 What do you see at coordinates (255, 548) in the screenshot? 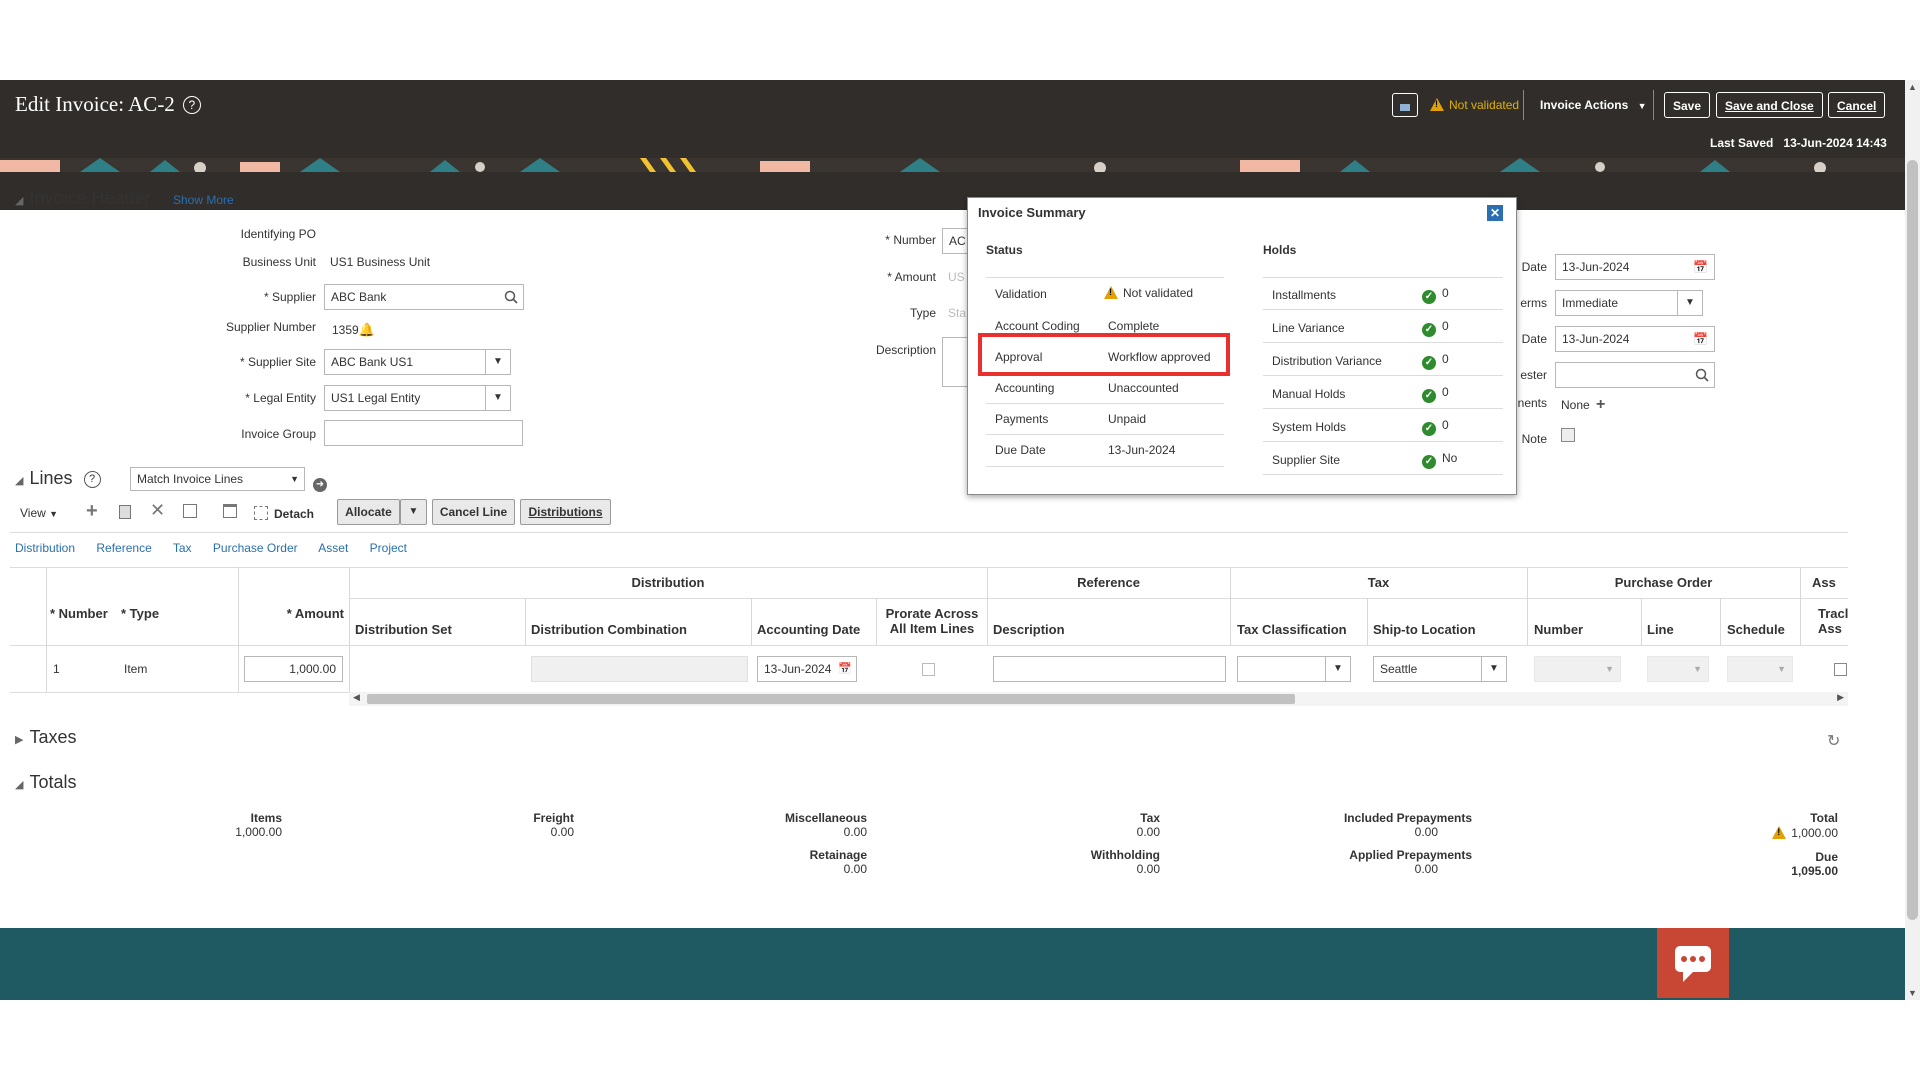
I see `tab-purchase-order: Purchase Order` at bounding box center [255, 548].